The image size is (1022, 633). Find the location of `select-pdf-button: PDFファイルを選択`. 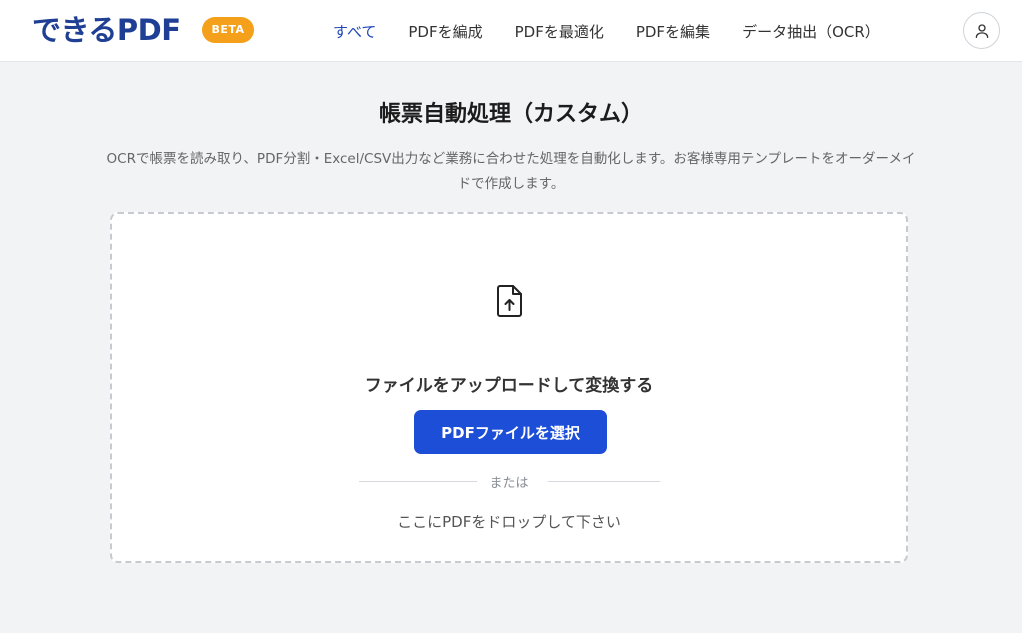

select-pdf-button: PDFファイルを選択 is located at coordinates (510, 432).